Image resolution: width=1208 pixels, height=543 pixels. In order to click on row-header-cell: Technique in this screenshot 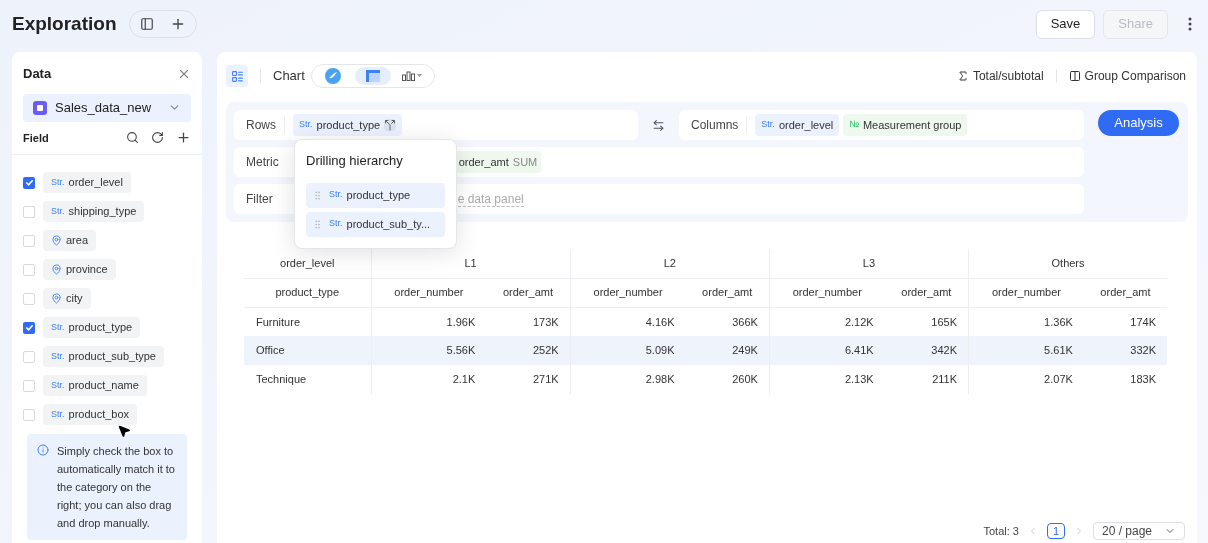, I will do `click(307, 379)`.